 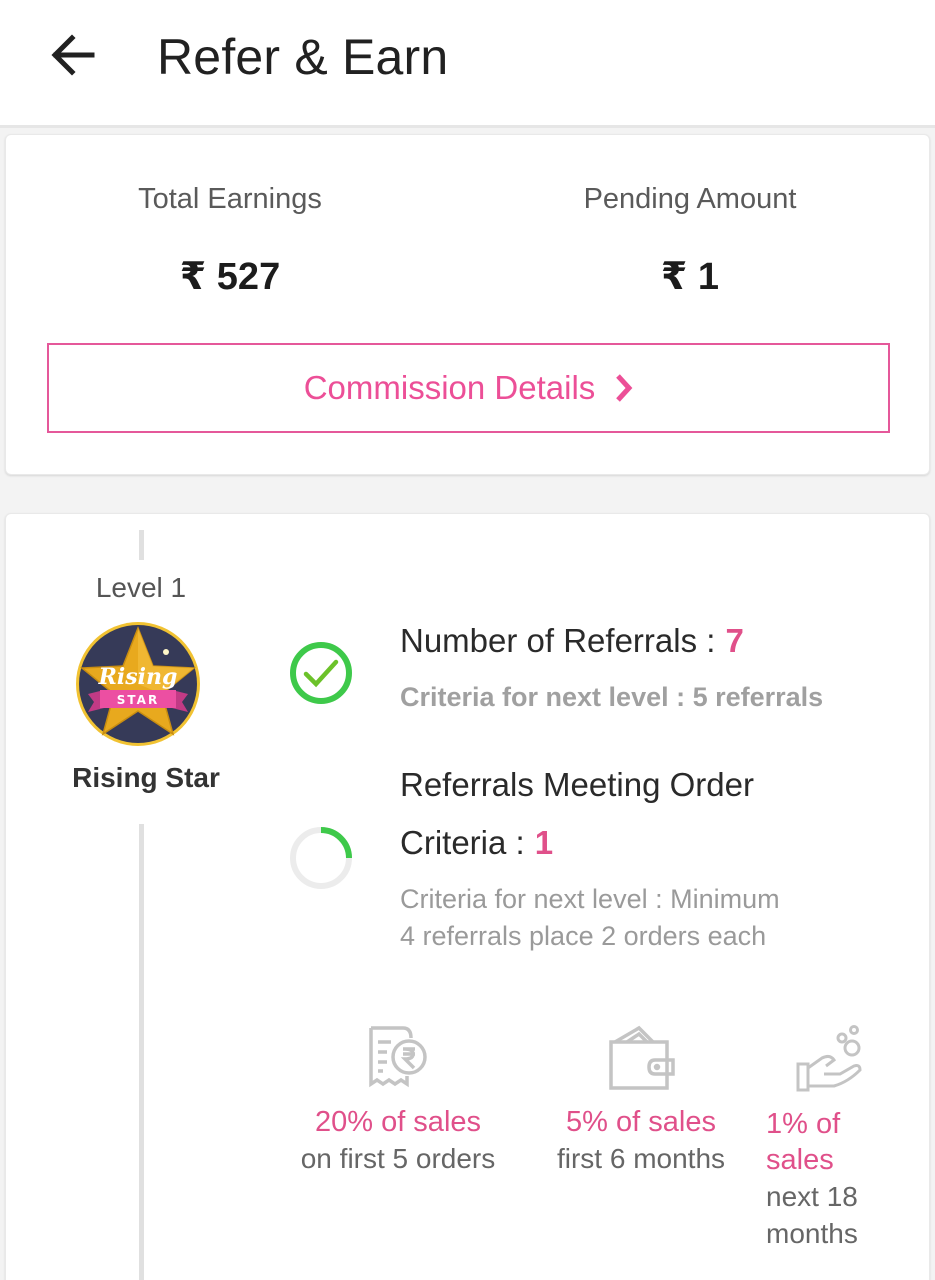 What do you see at coordinates (336, 843) in the screenshot?
I see `progress-arc` at bounding box center [336, 843].